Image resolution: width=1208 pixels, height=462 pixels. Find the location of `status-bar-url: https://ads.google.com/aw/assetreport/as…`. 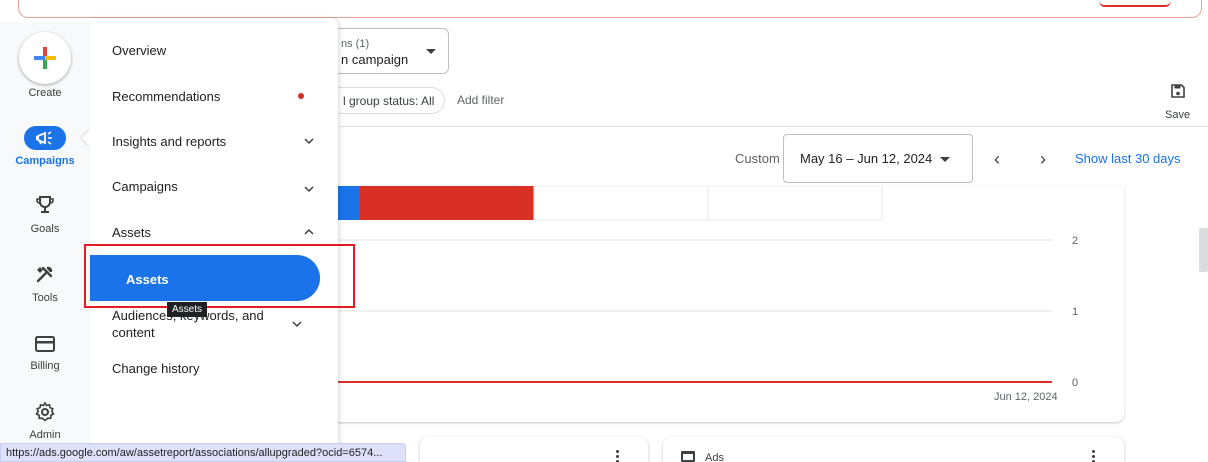

status-bar-url: https://ads.google.com/aw/assetreport/as… is located at coordinates (203, 452).